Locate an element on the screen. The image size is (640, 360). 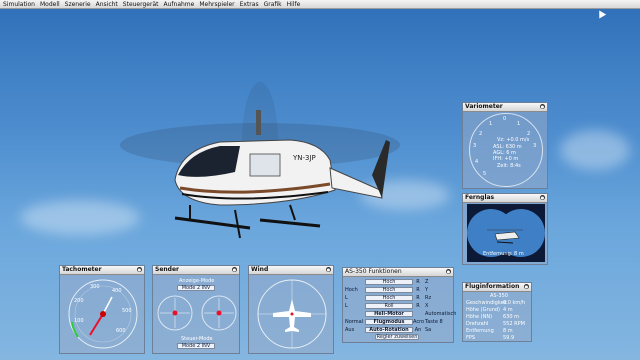
wind-title: Wind ● is located at coordinates (291, 270).